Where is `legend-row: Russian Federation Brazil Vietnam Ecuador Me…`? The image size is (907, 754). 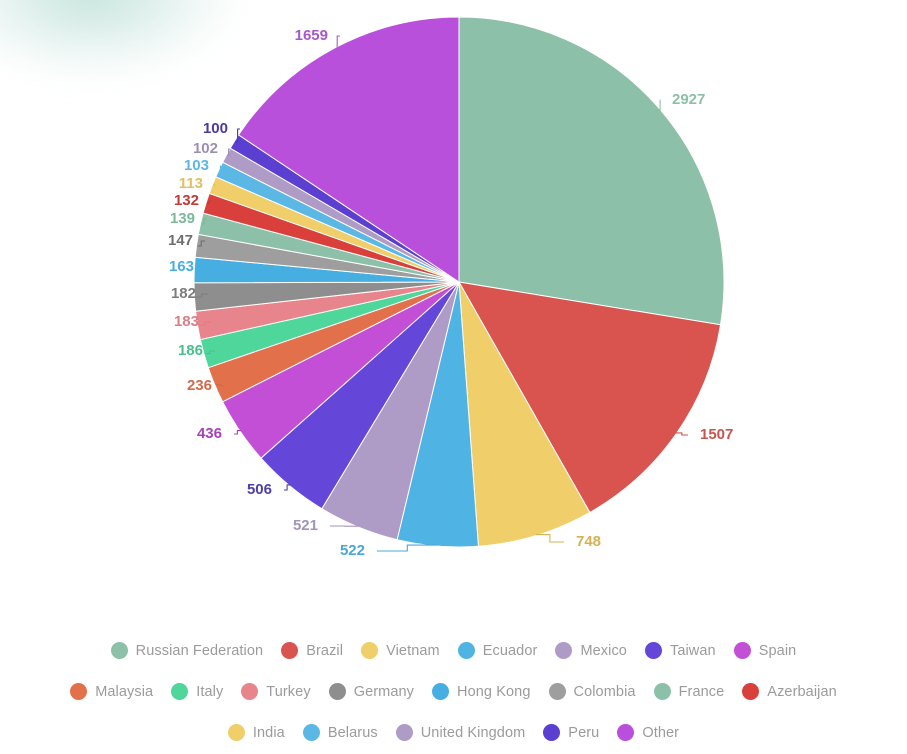 legend-row: Russian Federation Brazil Vietnam Ecuador Me… is located at coordinates (453, 650).